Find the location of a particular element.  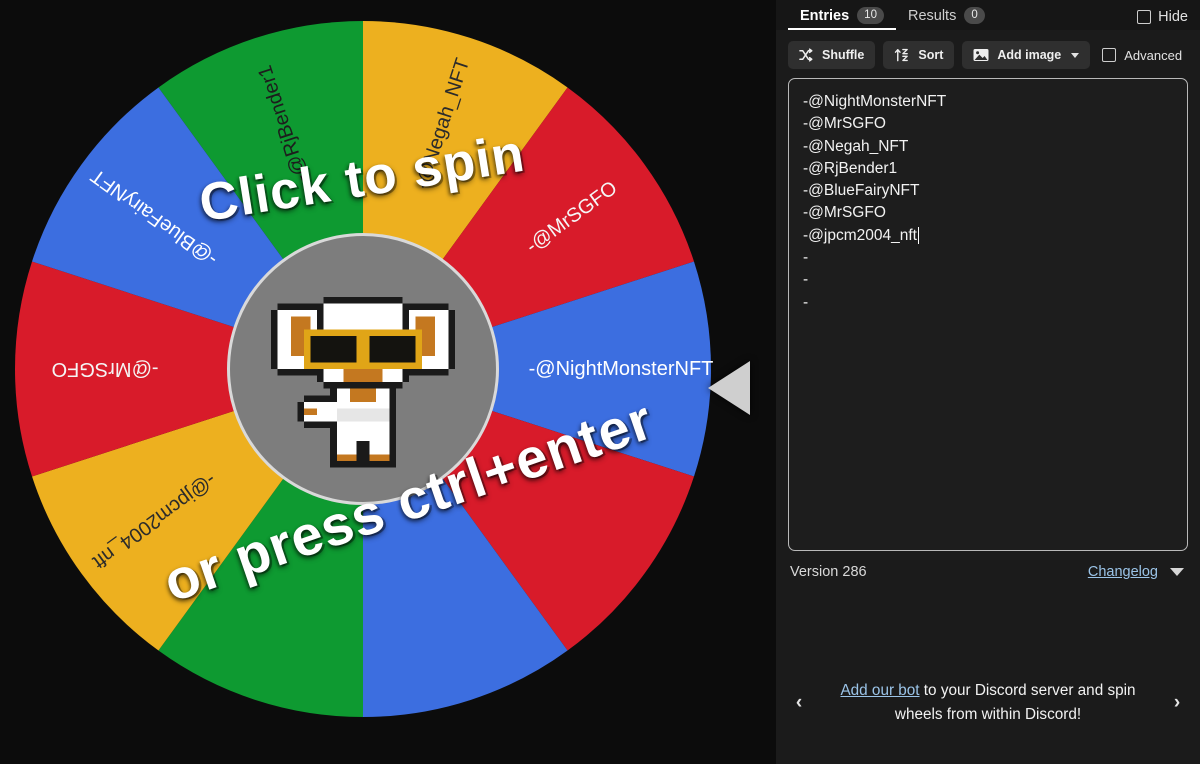

wheel-pointer-icon is located at coordinates (729, 388).